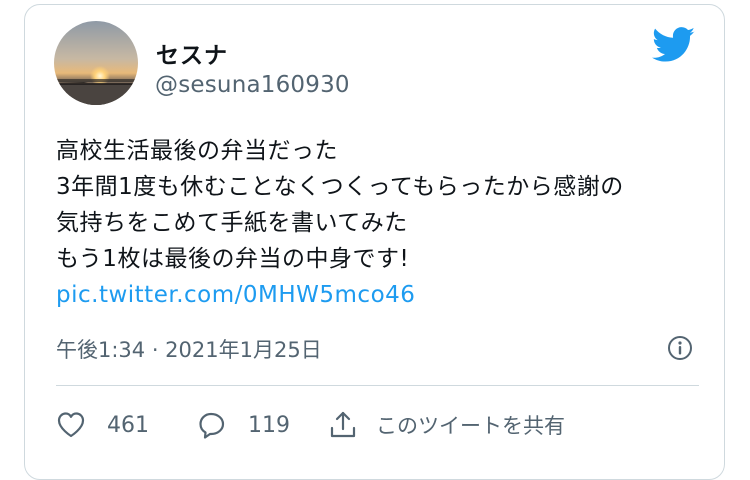  Describe the element at coordinates (197, 151) in the screenshot. I see `tweet-line: 高校生活最後の弁当だった` at that location.